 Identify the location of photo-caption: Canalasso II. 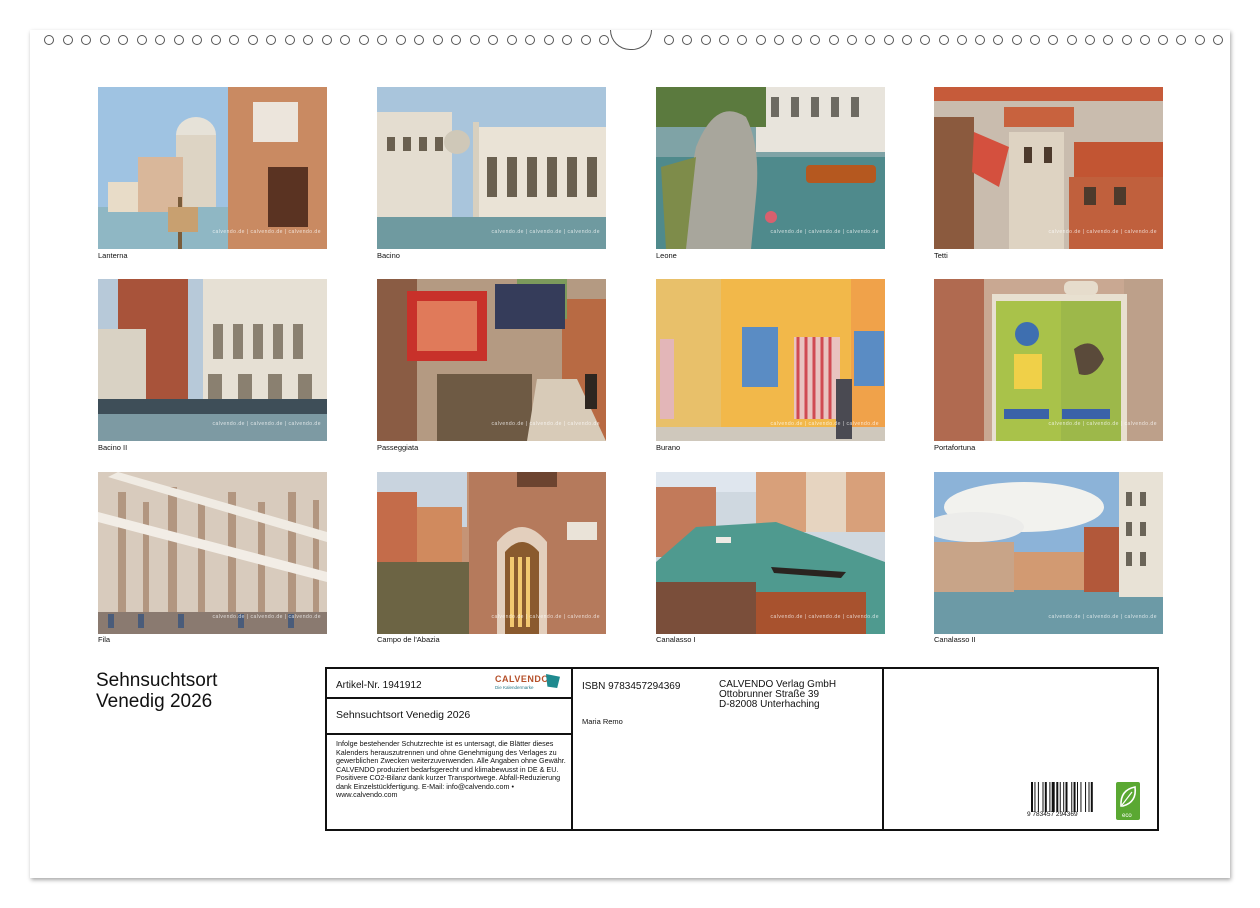
(955, 639).